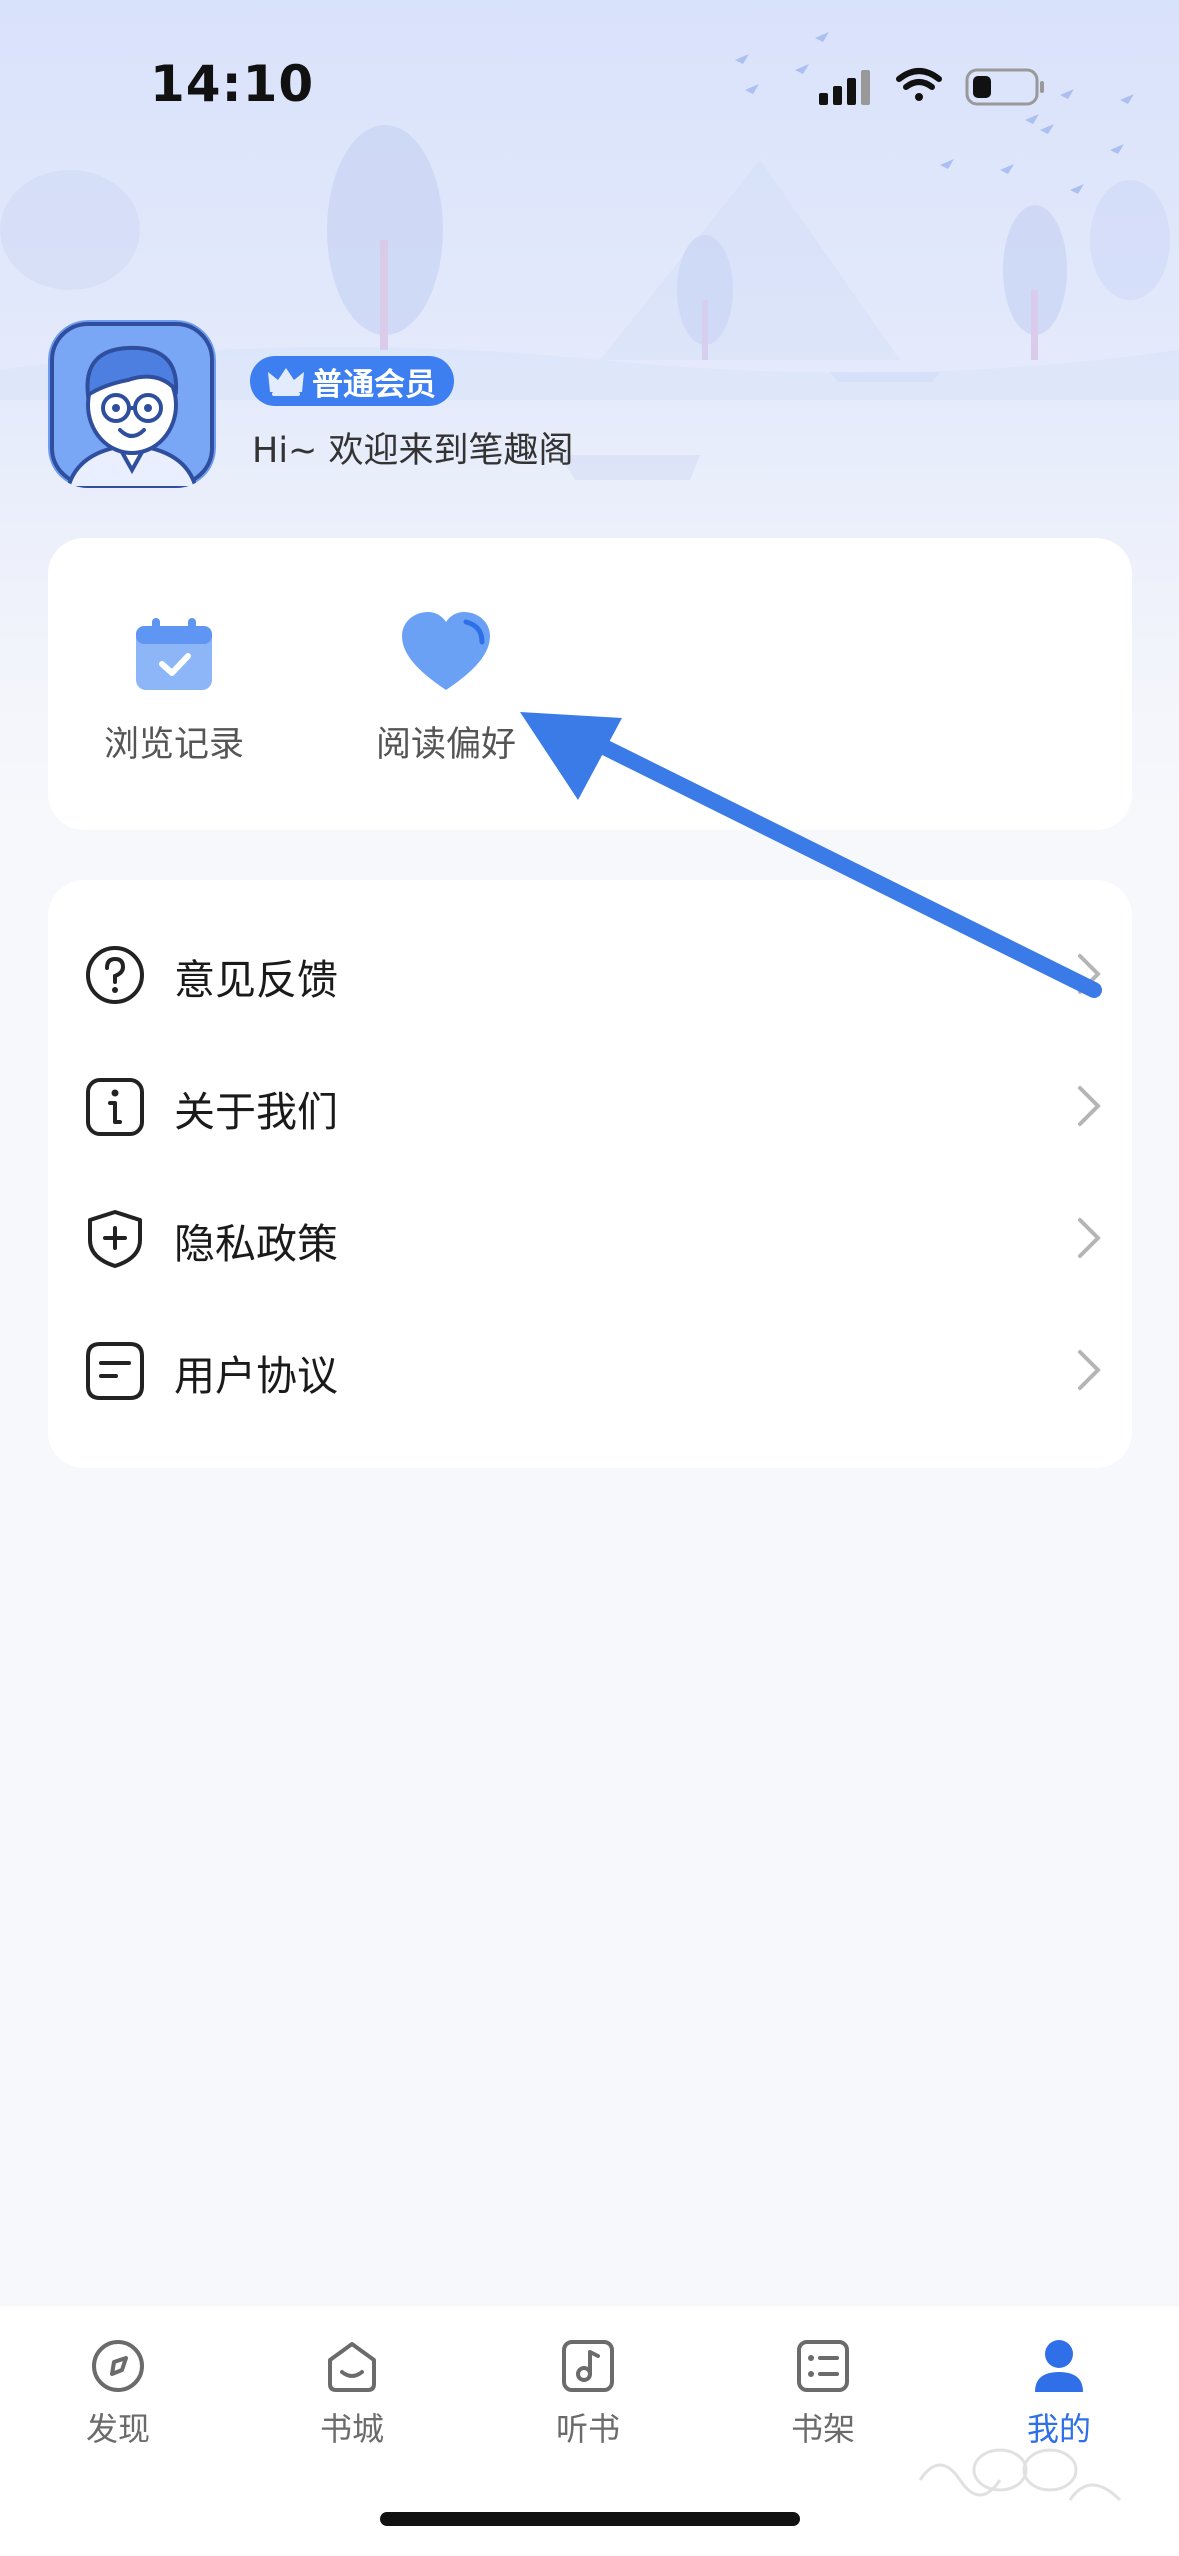 This screenshot has width=1179, height=2556. I want to click on question-circle-icon, so click(115, 975).